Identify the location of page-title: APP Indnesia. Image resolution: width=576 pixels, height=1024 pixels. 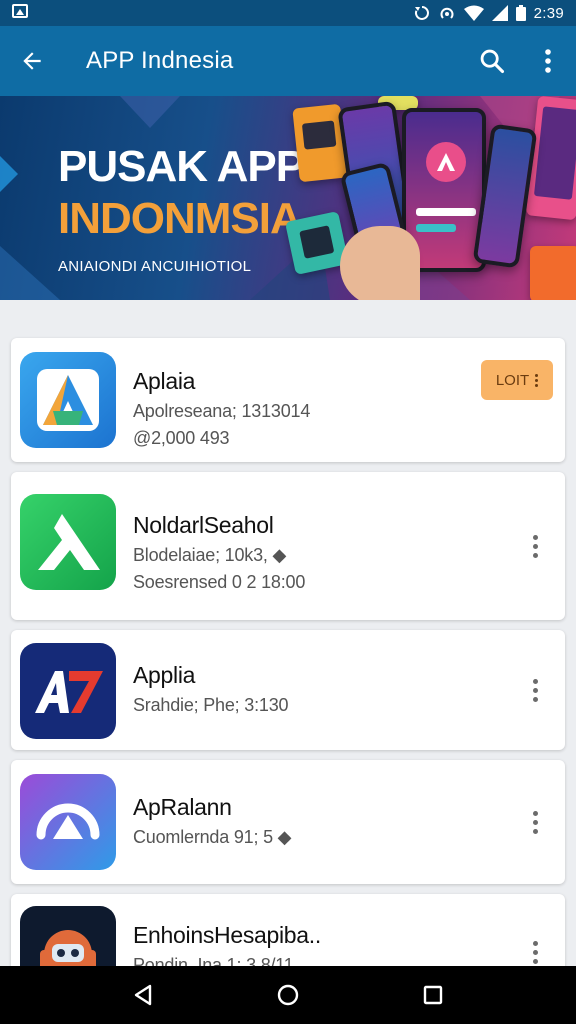
(160, 60).